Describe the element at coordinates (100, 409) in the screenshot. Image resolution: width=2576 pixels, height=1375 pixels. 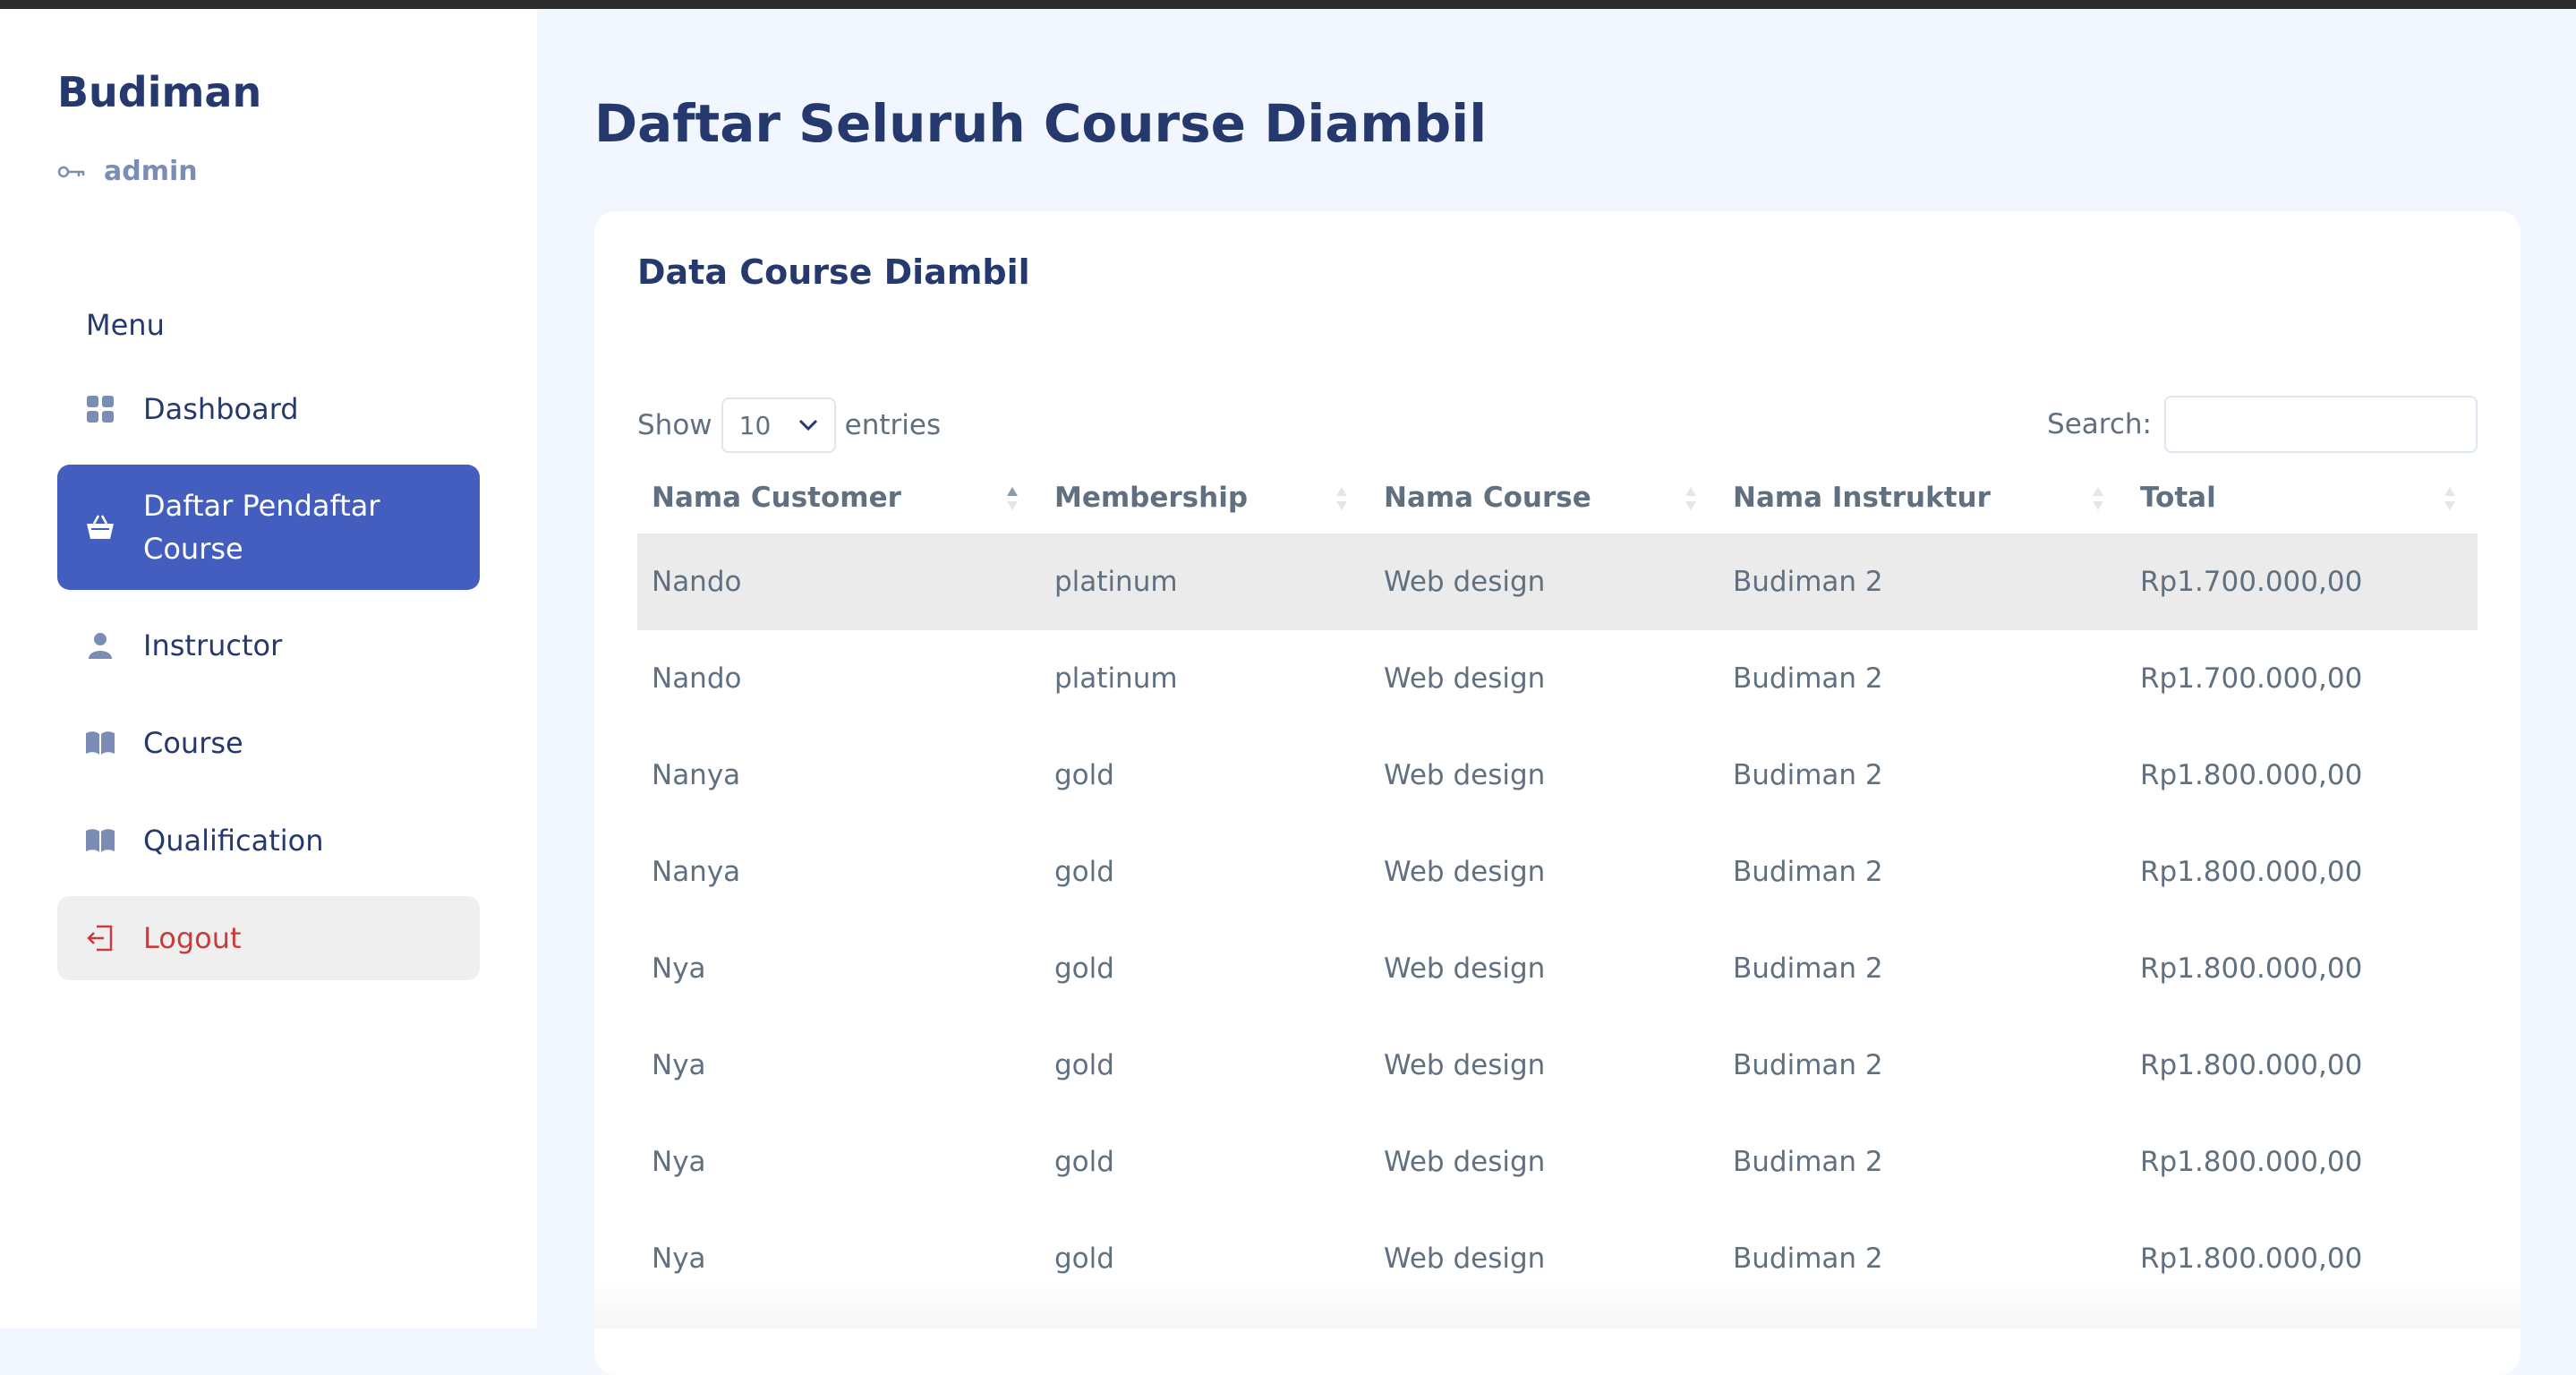
I see `grid-icon` at that location.